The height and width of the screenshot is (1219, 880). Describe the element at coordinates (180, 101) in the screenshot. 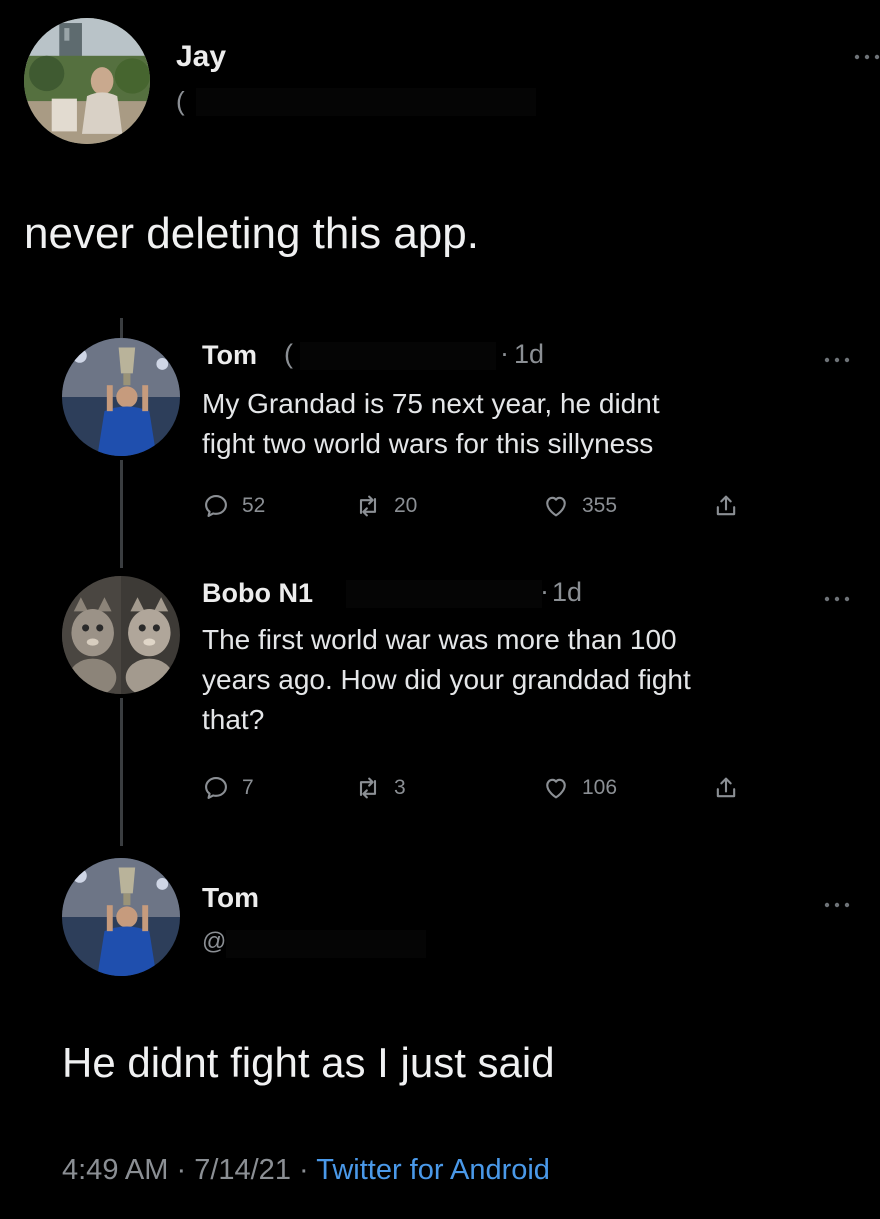

I see `main-author-handle: (` at that location.